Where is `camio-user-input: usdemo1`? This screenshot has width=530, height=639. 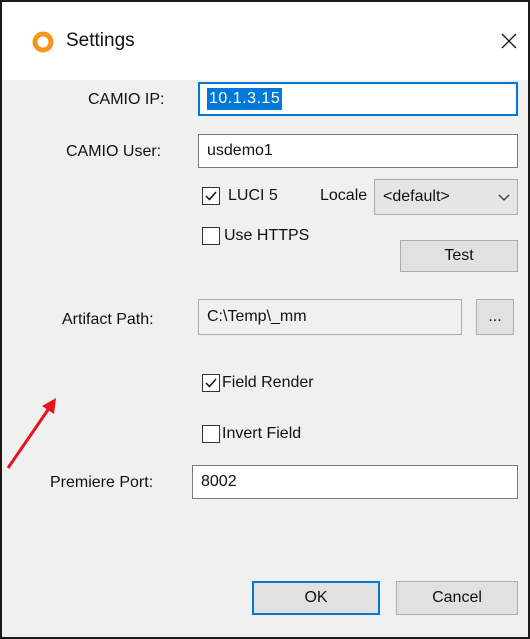
camio-user-input: usdemo1 is located at coordinates (358, 151).